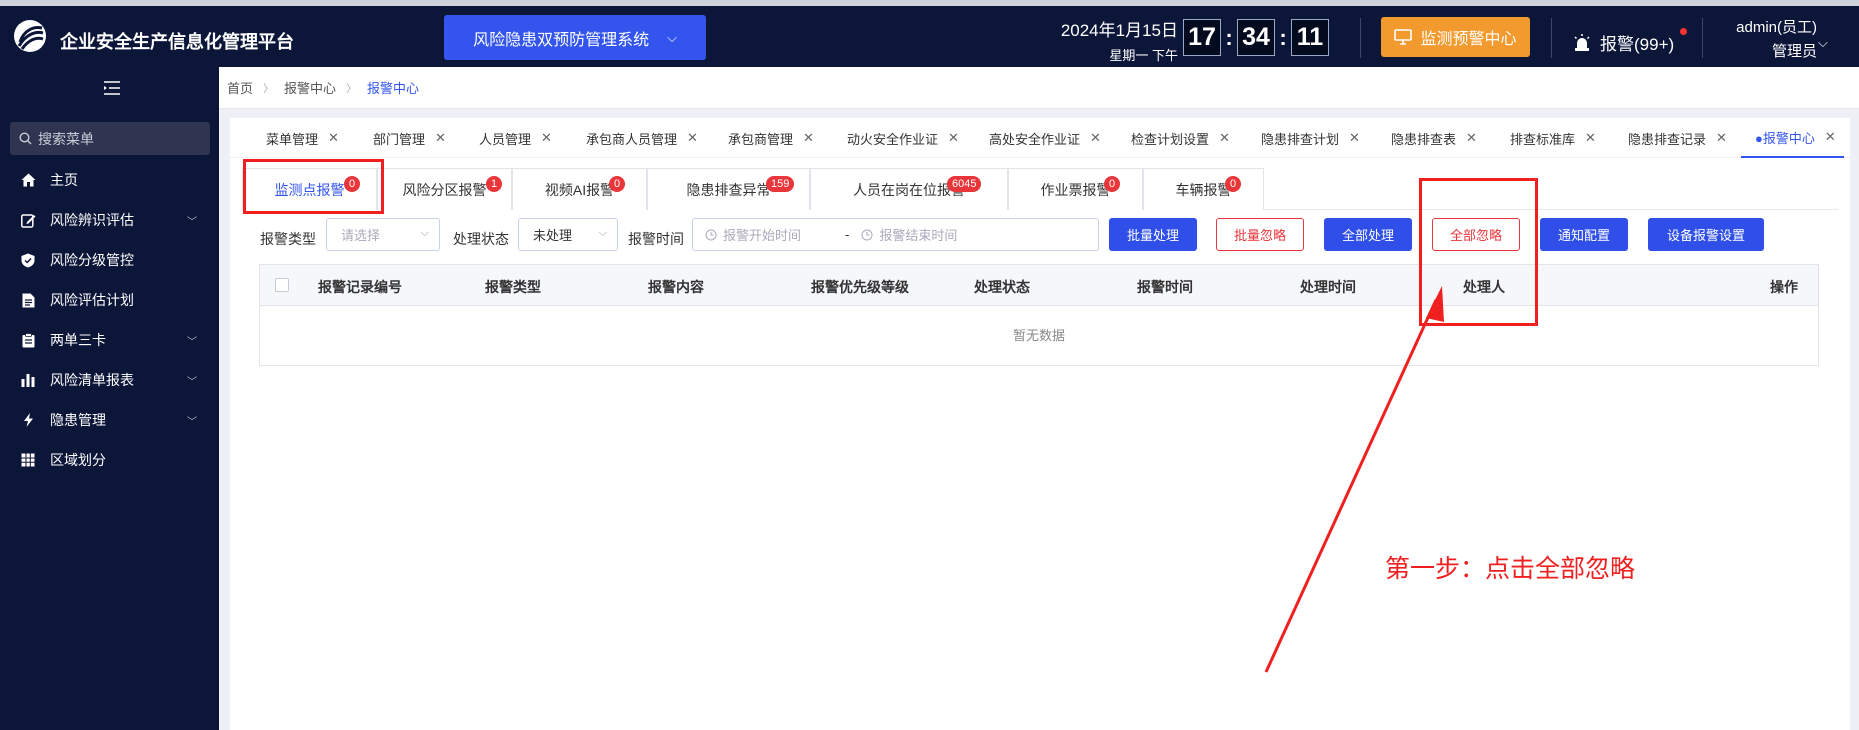  What do you see at coordinates (112, 88) in the screenshot?
I see `menu-toggle-icon` at bounding box center [112, 88].